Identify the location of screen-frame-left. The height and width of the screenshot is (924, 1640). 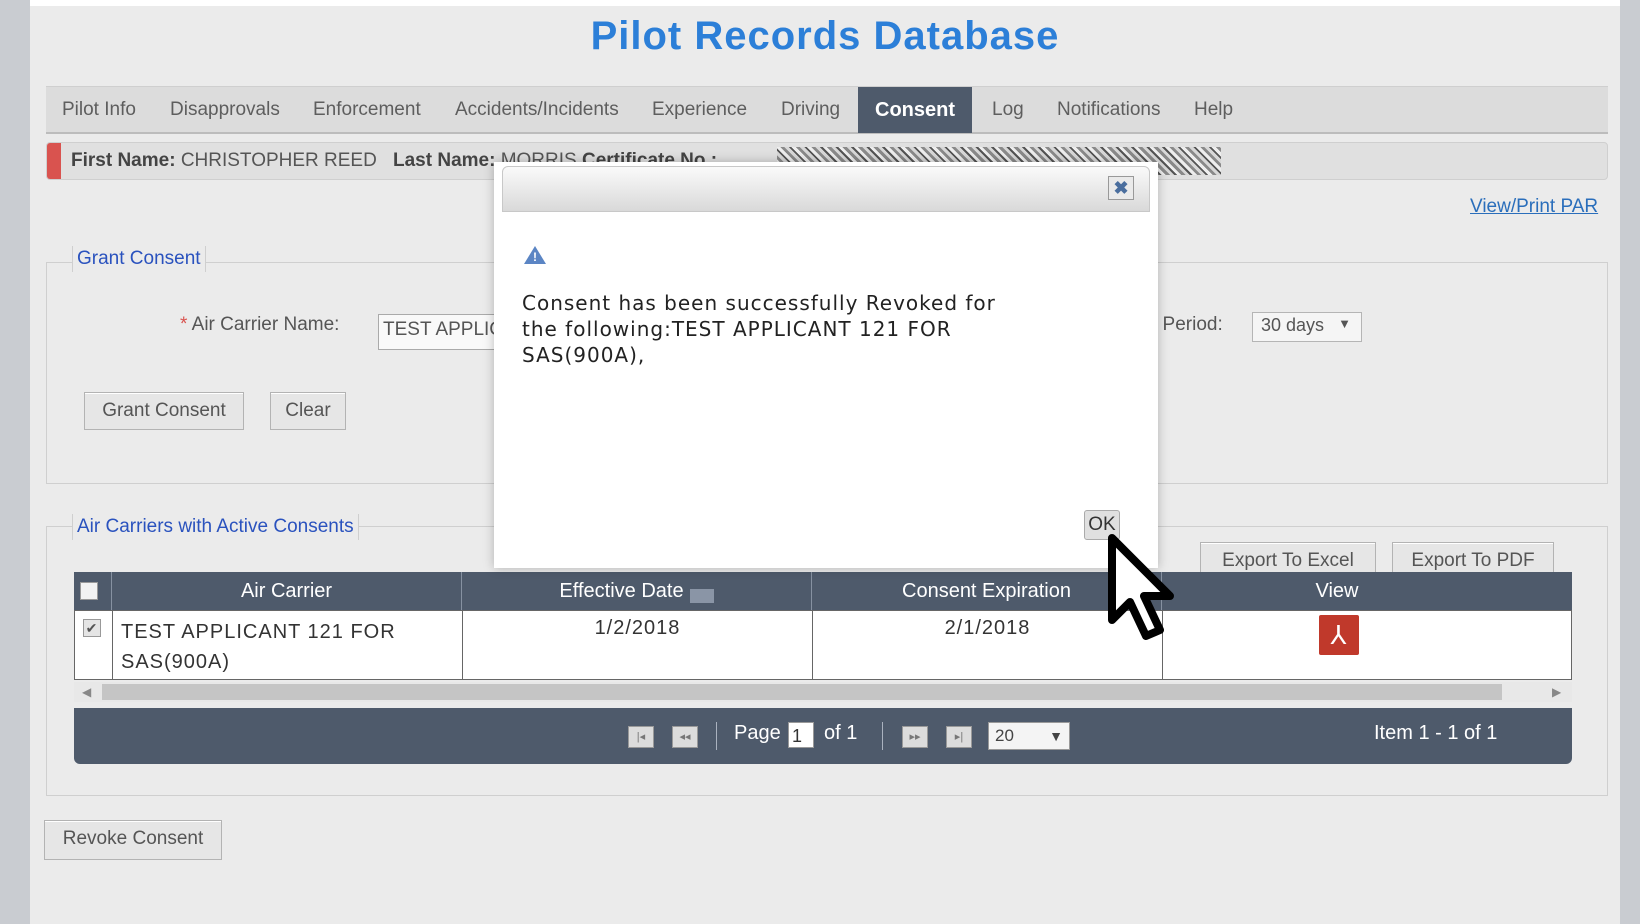
(15, 462).